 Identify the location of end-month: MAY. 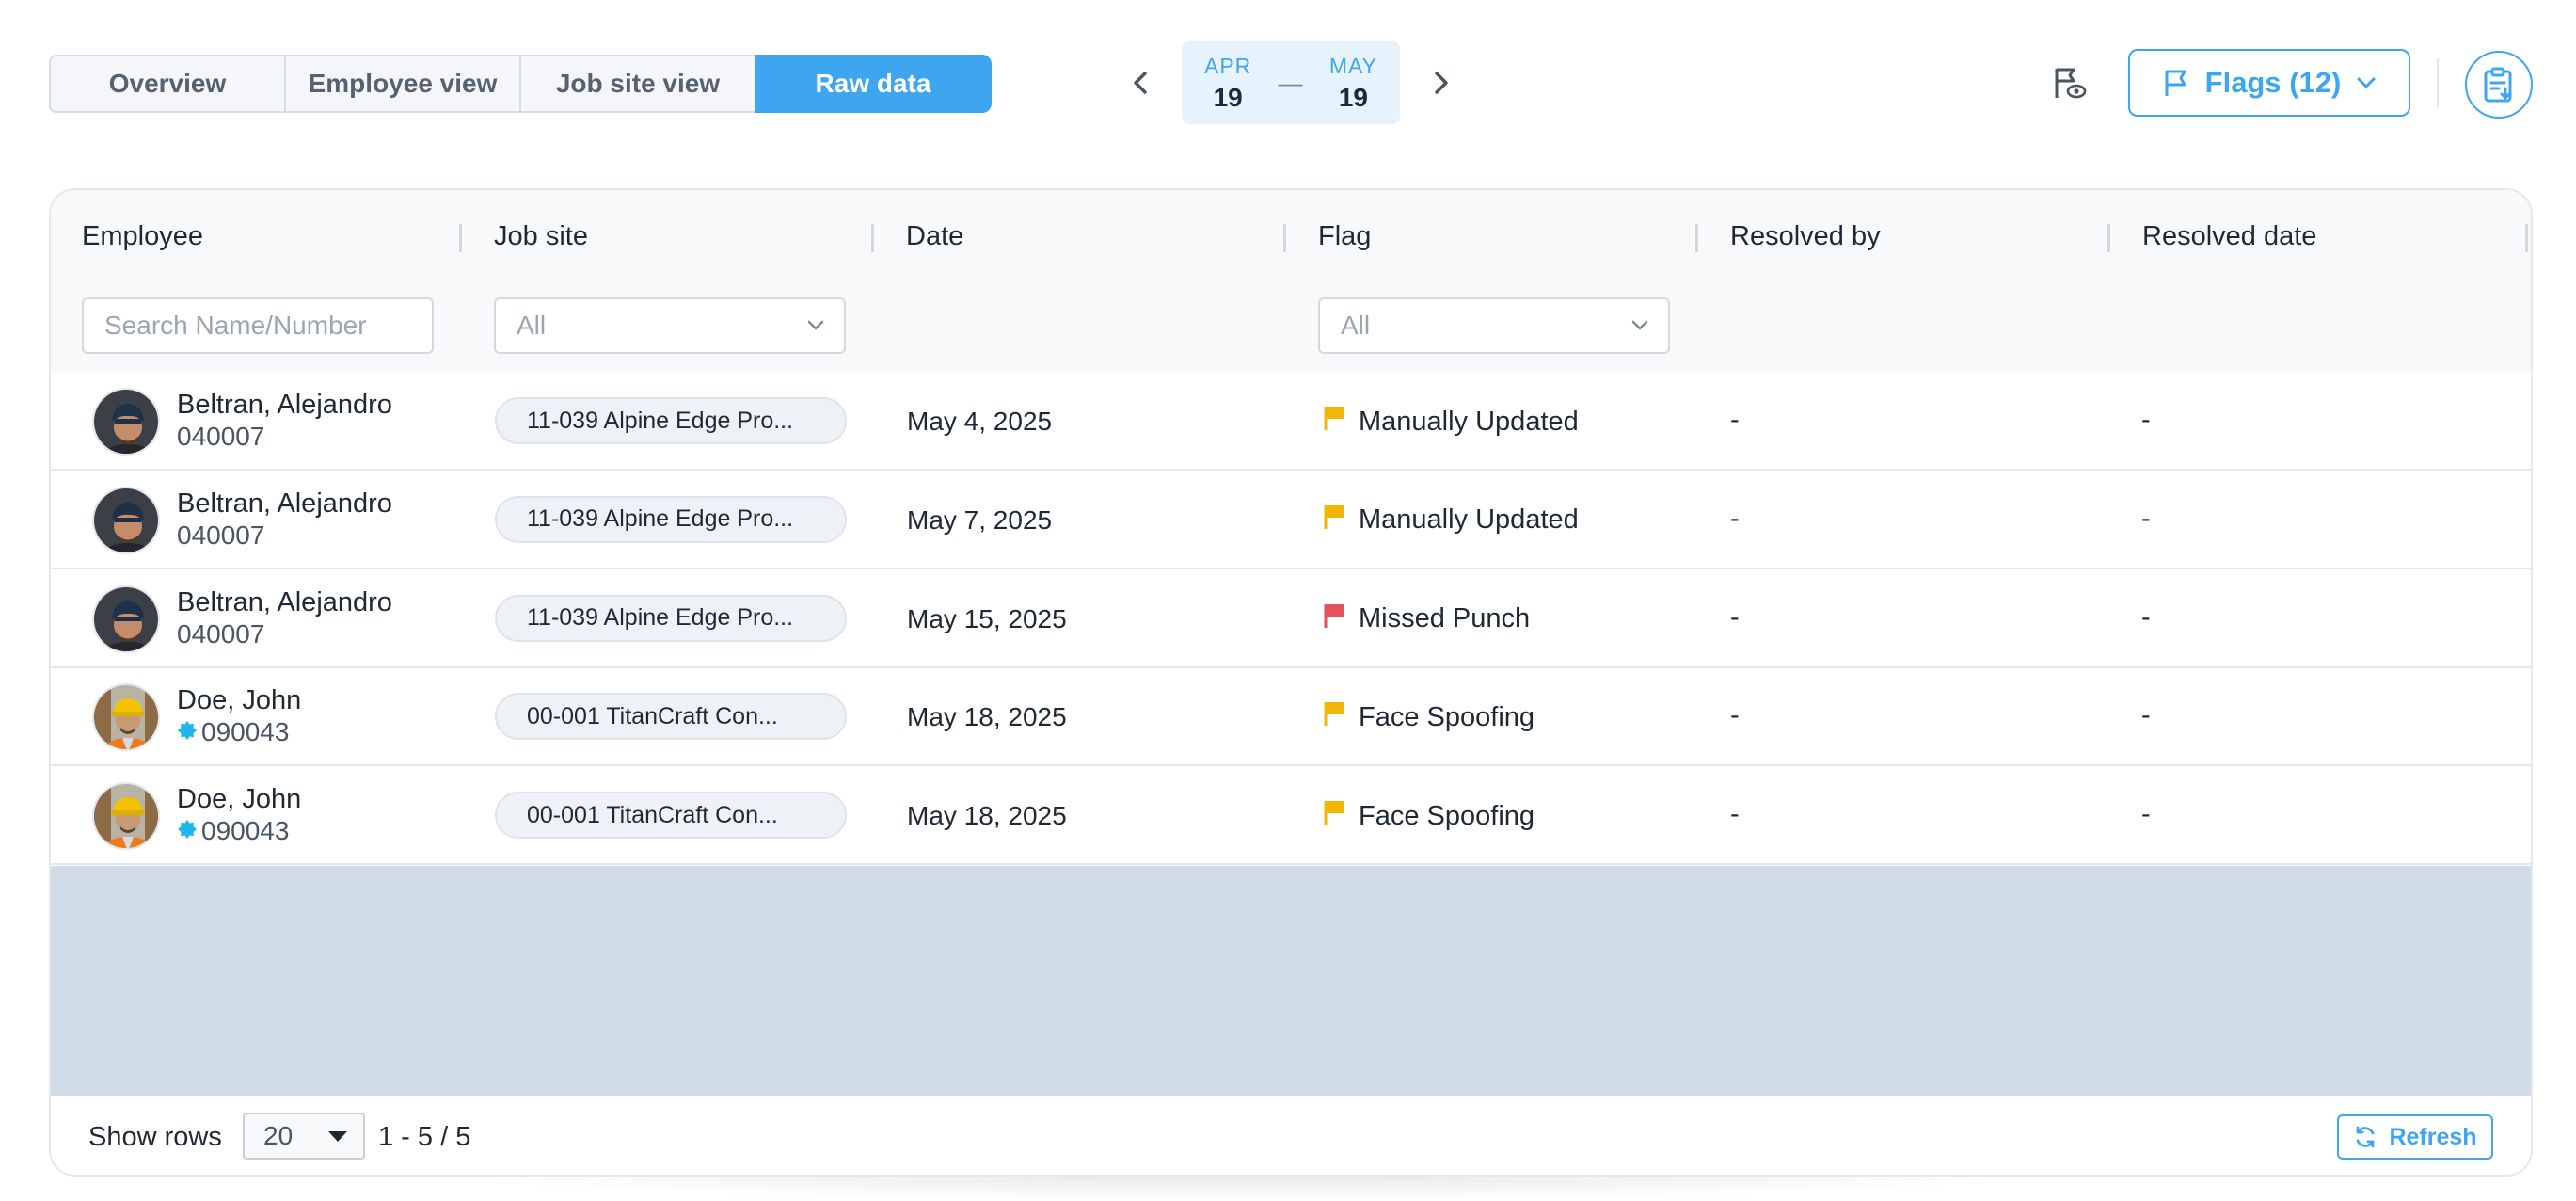
(1352, 65).